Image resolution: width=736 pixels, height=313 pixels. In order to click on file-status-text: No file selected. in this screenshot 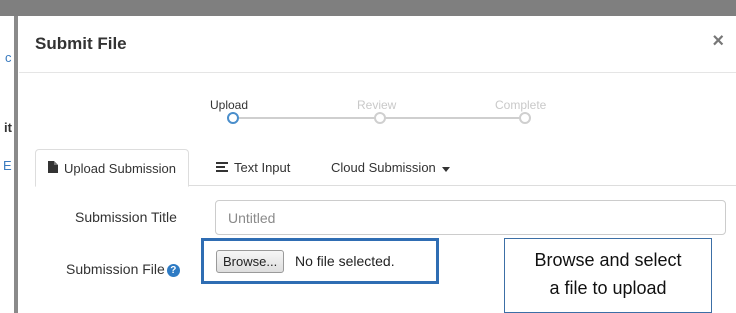, I will do `click(345, 261)`.